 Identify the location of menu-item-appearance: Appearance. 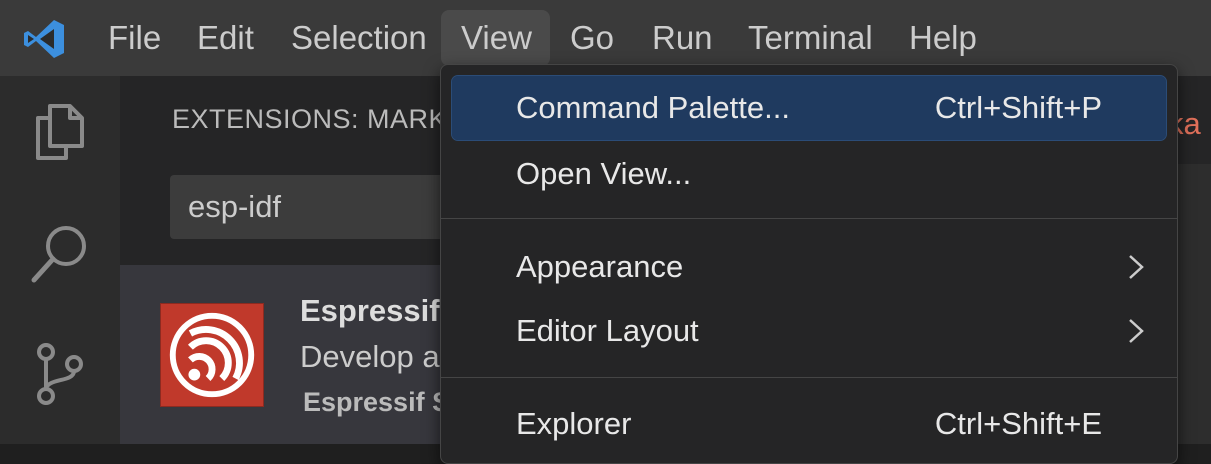
(809, 267).